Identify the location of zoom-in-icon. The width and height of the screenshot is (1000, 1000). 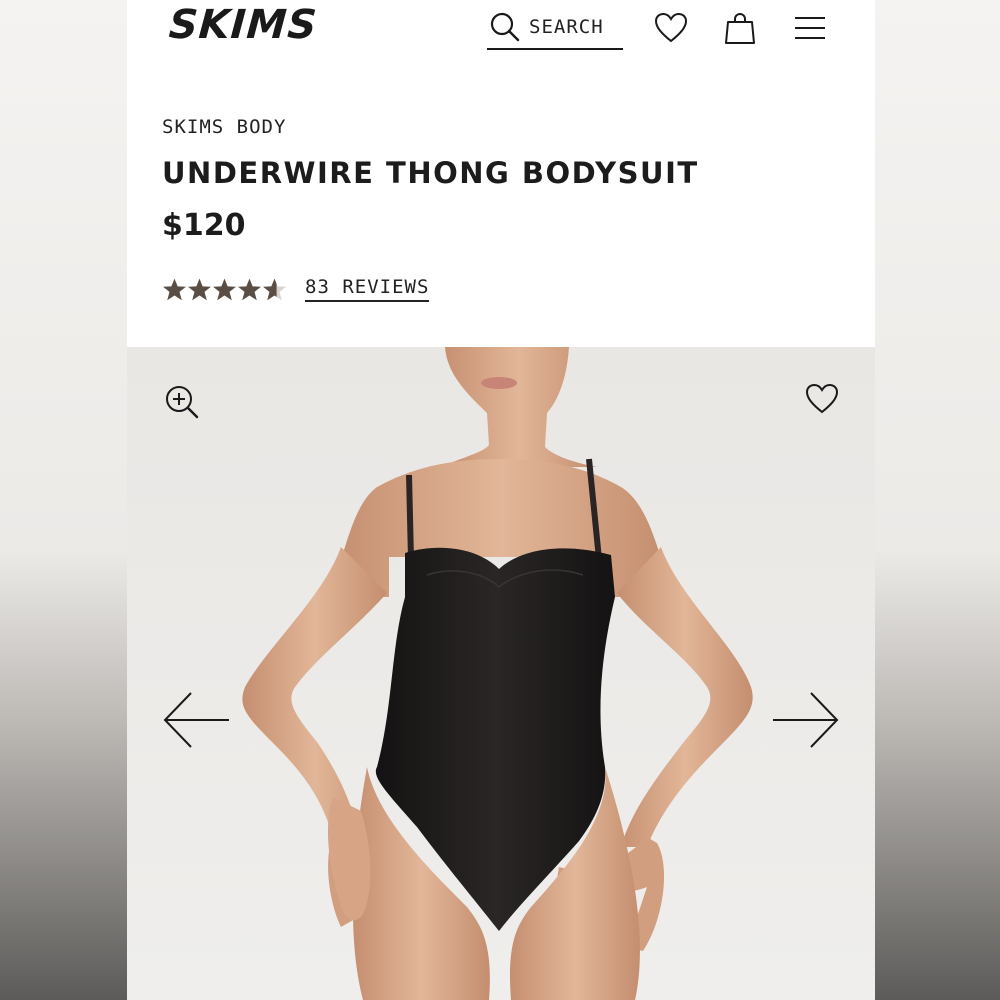
(182, 402).